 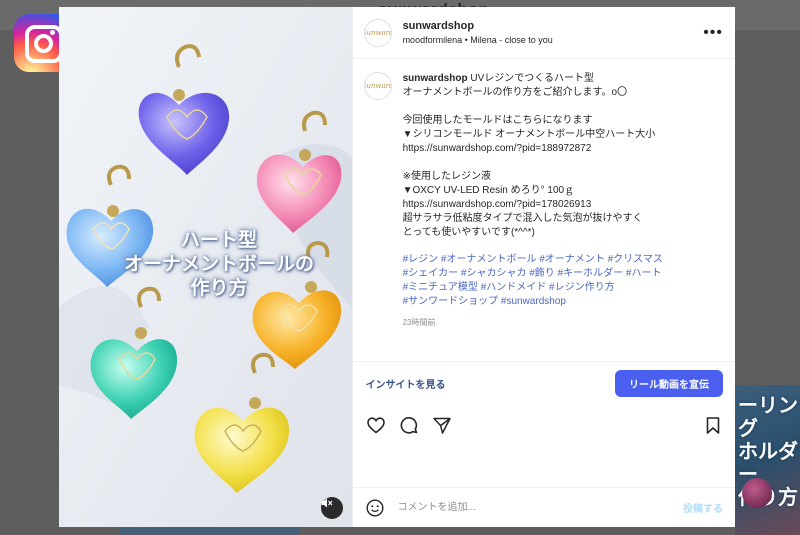 I want to click on background-strip, so click(x=210, y=530).